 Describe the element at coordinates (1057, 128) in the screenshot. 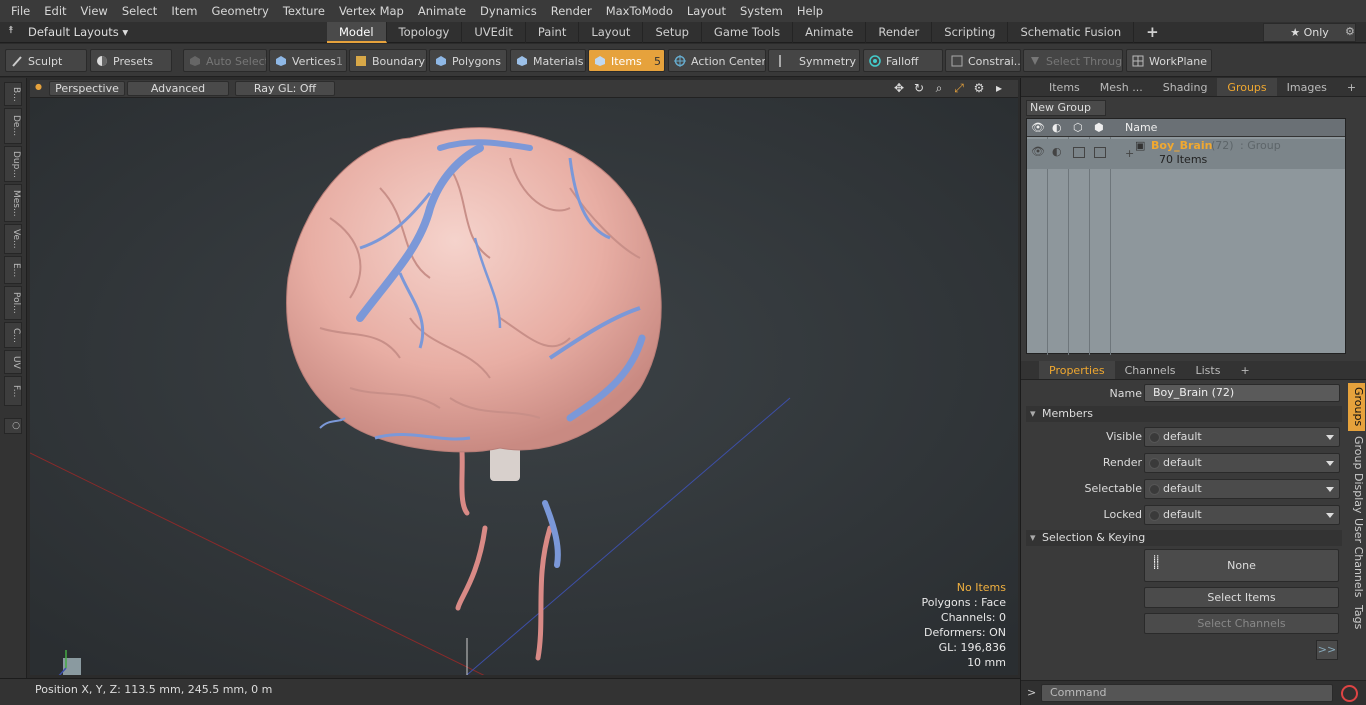

I see `render-icon: ◐` at that location.